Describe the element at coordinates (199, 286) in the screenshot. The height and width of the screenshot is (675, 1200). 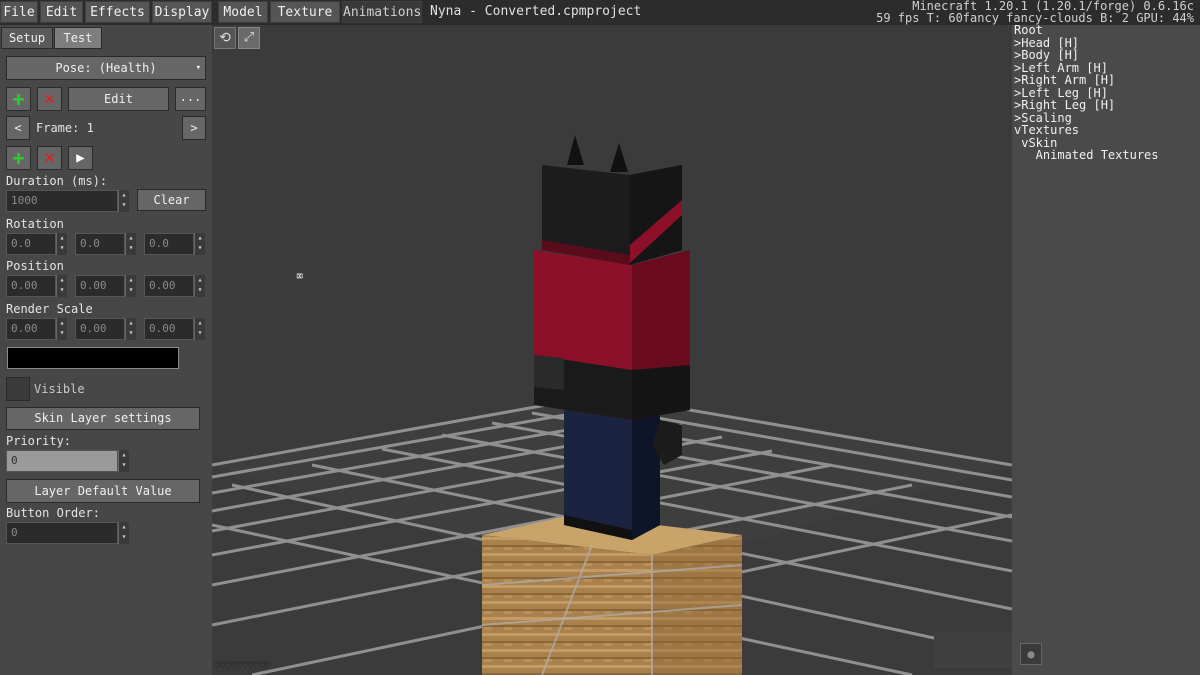
I see `position-z-stepper: ▴ ▾` at that location.